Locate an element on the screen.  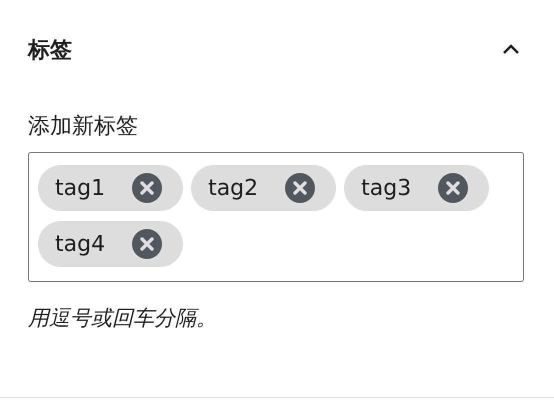
tag-label: tag4 is located at coordinates (80, 244).